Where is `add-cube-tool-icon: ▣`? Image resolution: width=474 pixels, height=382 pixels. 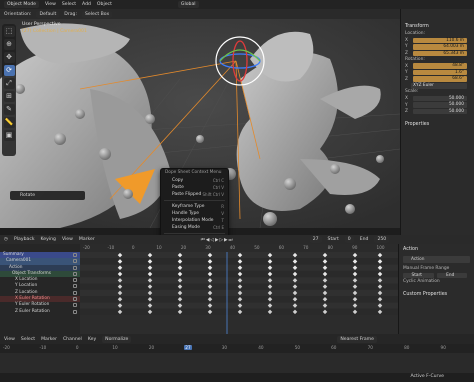
add-cube-tool-icon: ▣ is located at coordinates (9, 135).